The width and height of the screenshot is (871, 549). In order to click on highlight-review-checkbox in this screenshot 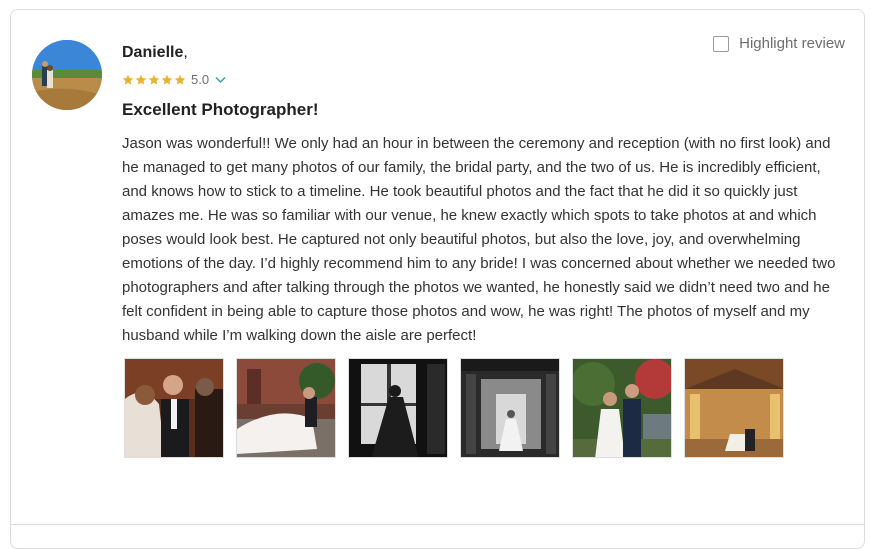, I will do `click(721, 43)`.